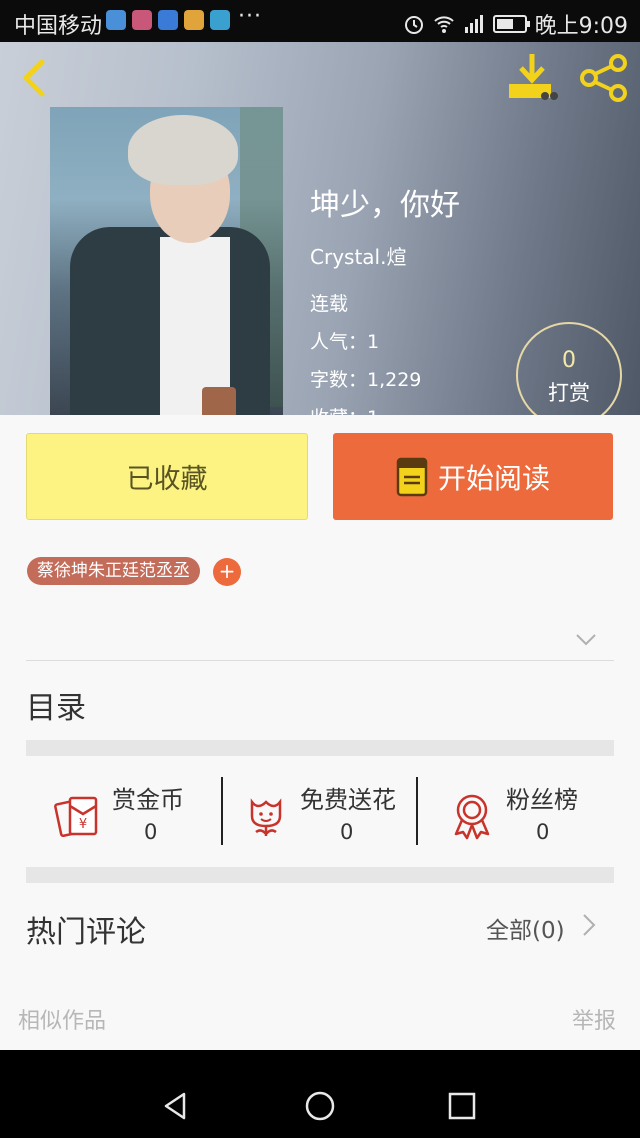 This screenshot has height=1138, width=640. What do you see at coordinates (166, 261) in the screenshot?
I see `book-cover-image` at bounding box center [166, 261].